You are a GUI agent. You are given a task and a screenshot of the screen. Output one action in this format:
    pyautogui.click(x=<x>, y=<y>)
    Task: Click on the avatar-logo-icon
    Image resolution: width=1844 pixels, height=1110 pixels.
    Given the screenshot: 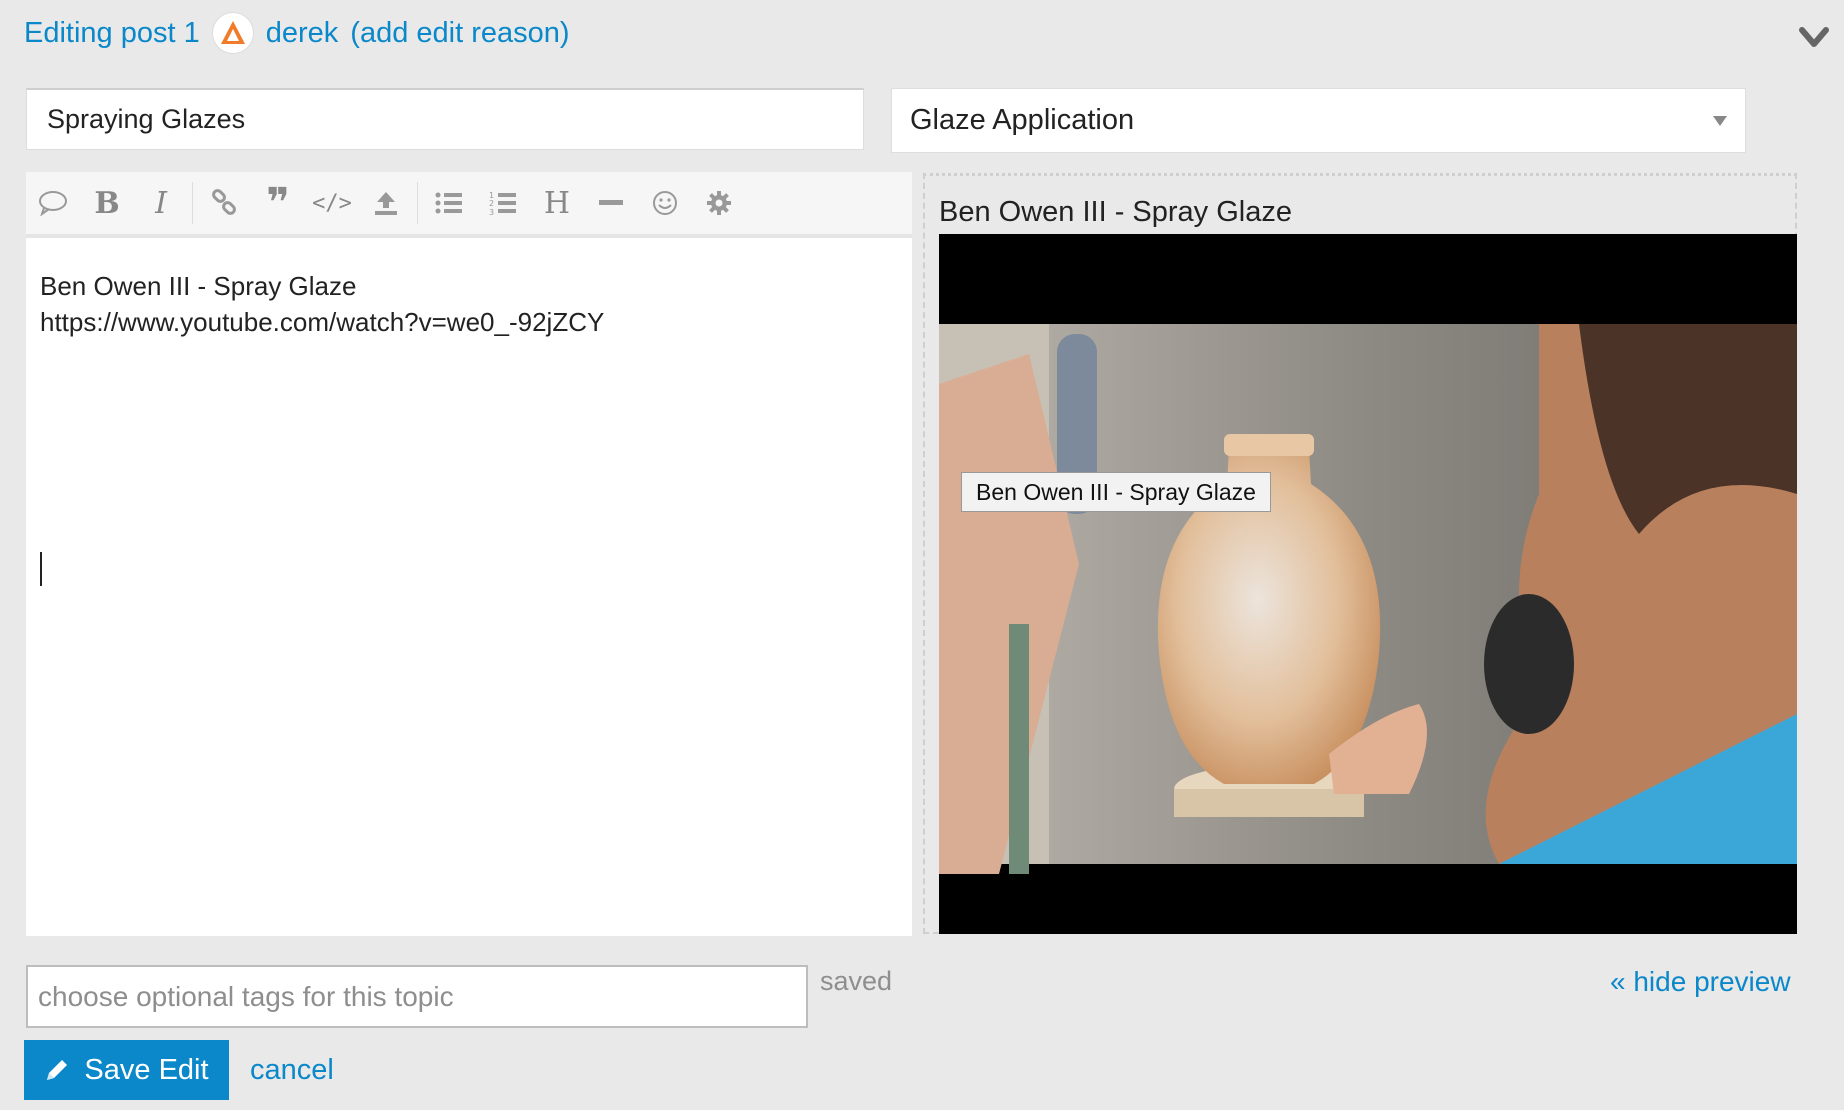 What is the action you would take?
    pyautogui.click(x=232, y=32)
    